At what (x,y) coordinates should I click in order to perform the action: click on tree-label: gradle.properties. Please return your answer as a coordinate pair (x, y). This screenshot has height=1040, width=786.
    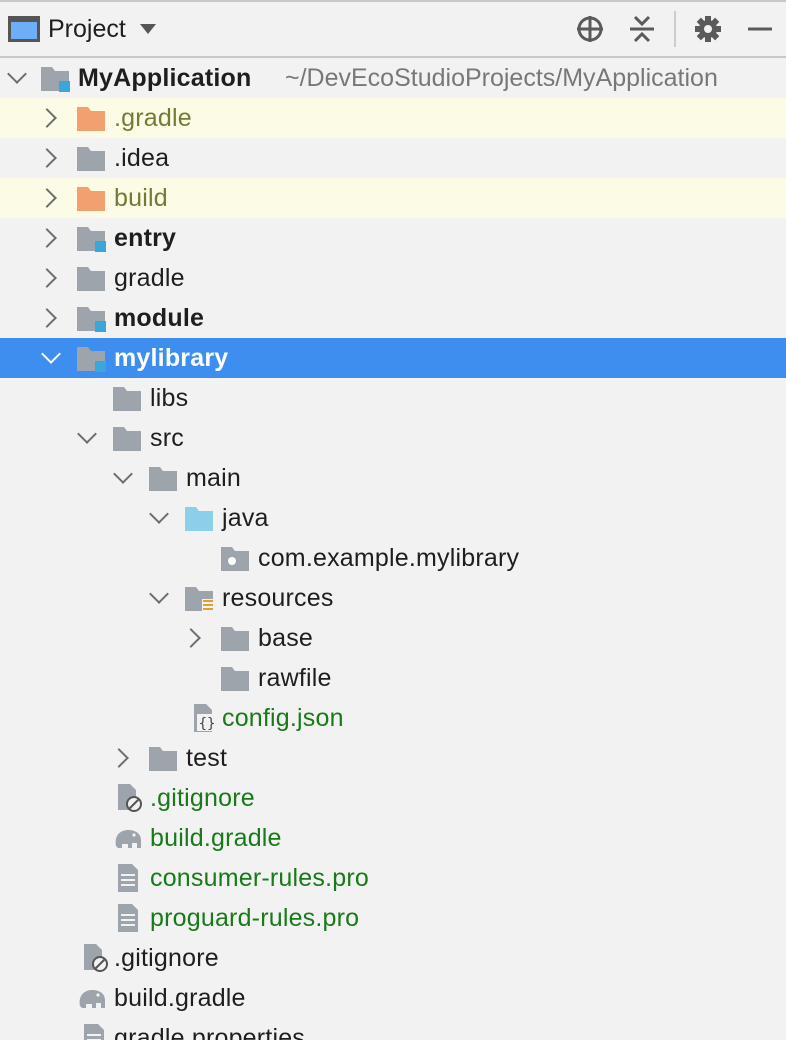
    Looking at the image, I should click on (210, 1032).